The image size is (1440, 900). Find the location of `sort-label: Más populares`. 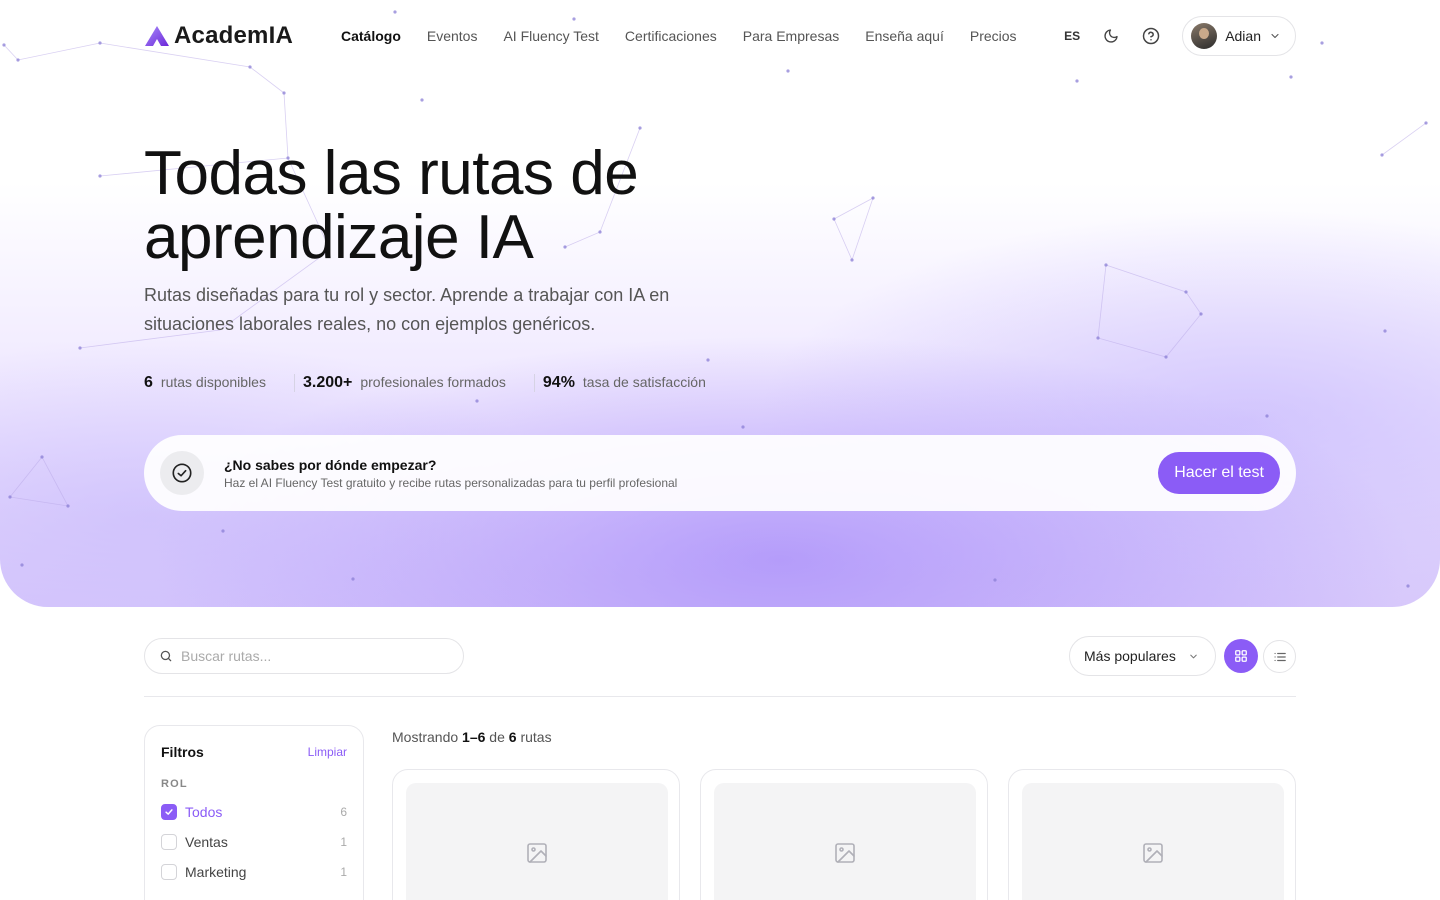

sort-label: Más populares is located at coordinates (1130, 656).